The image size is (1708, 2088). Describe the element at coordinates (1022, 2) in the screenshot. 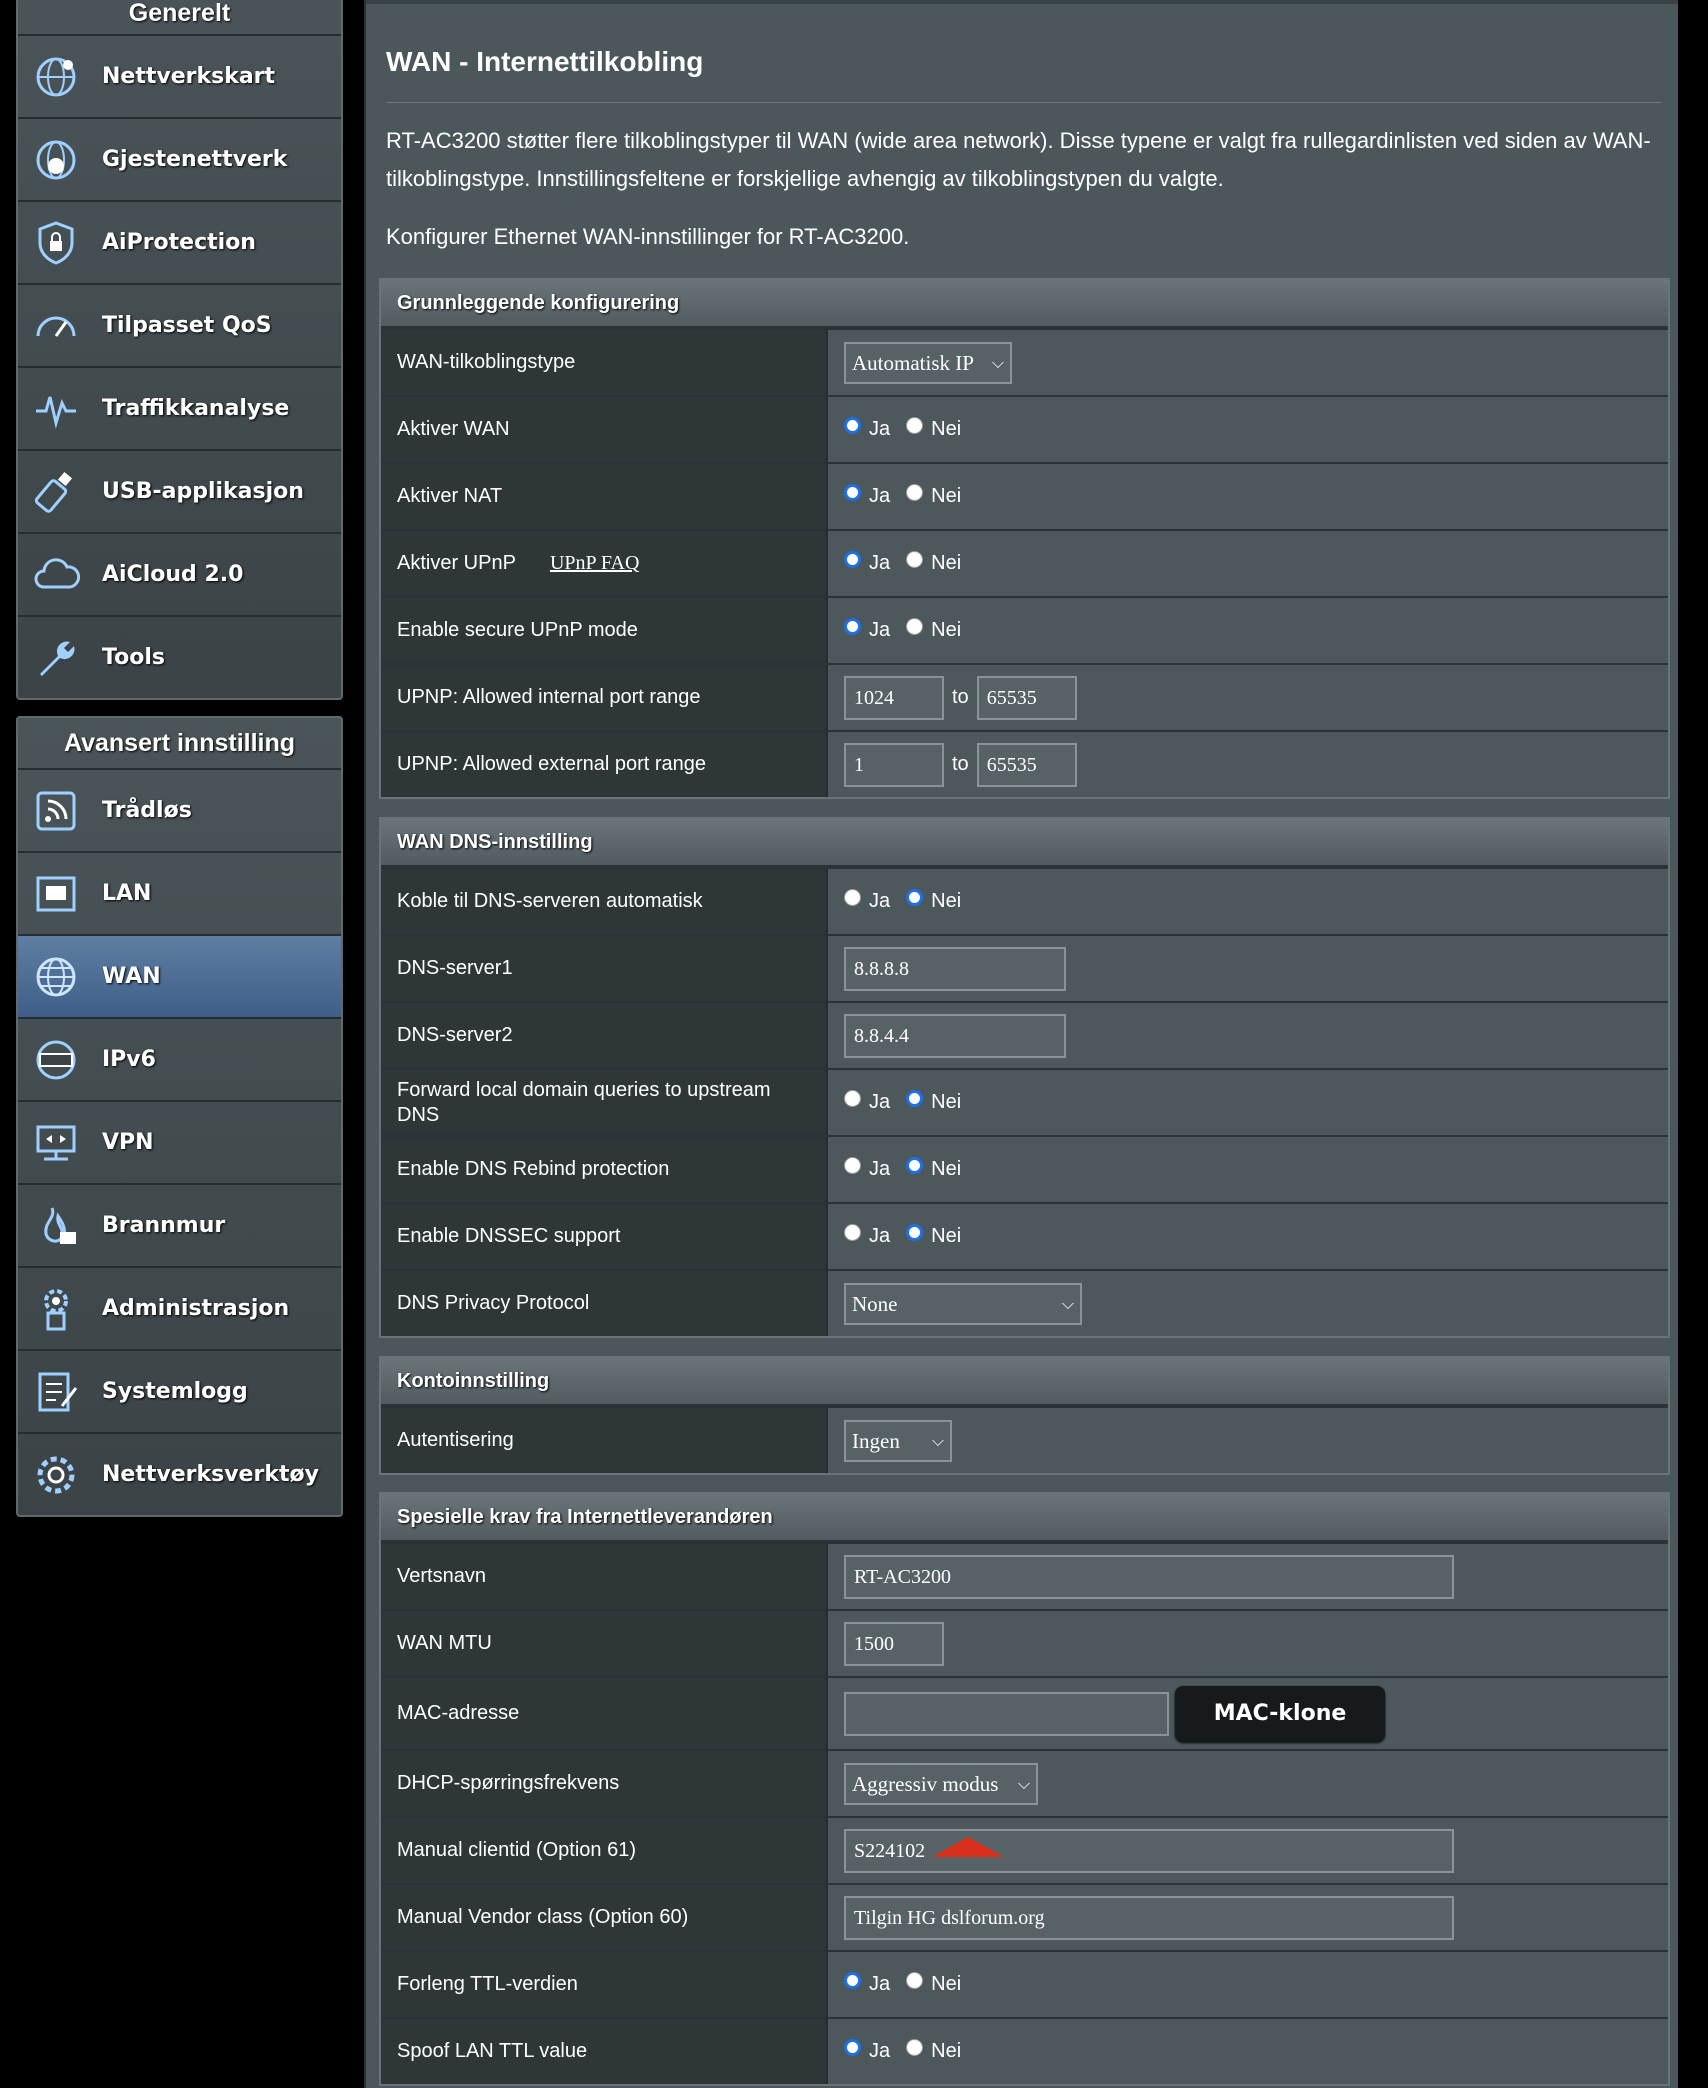

I see `main-top-bar` at that location.